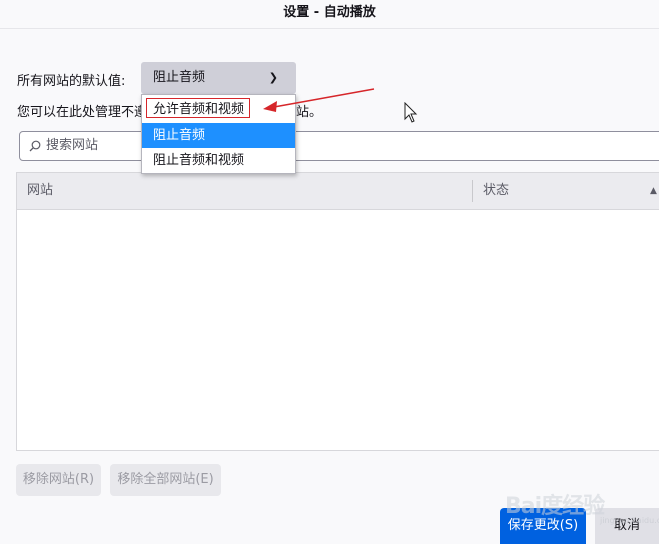 Image resolution: width=659 pixels, height=544 pixels. I want to click on option-block-audio: 阻止音频, so click(218, 135).